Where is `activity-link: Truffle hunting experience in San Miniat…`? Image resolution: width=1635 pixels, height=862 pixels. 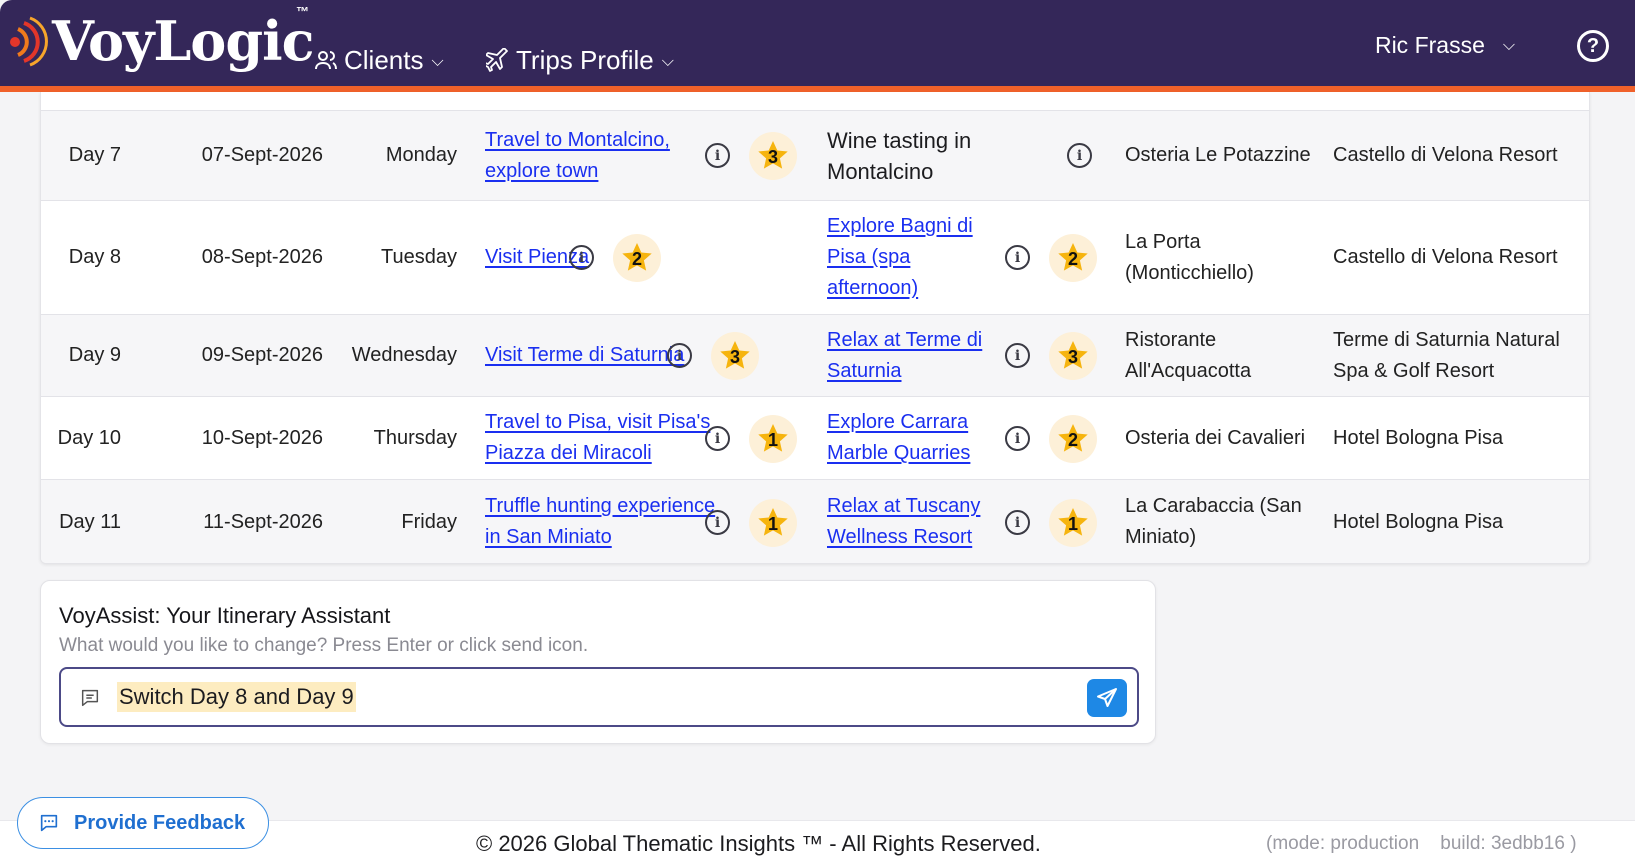 activity-link: Truffle hunting experience in San Miniat… is located at coordinates (610, 522).